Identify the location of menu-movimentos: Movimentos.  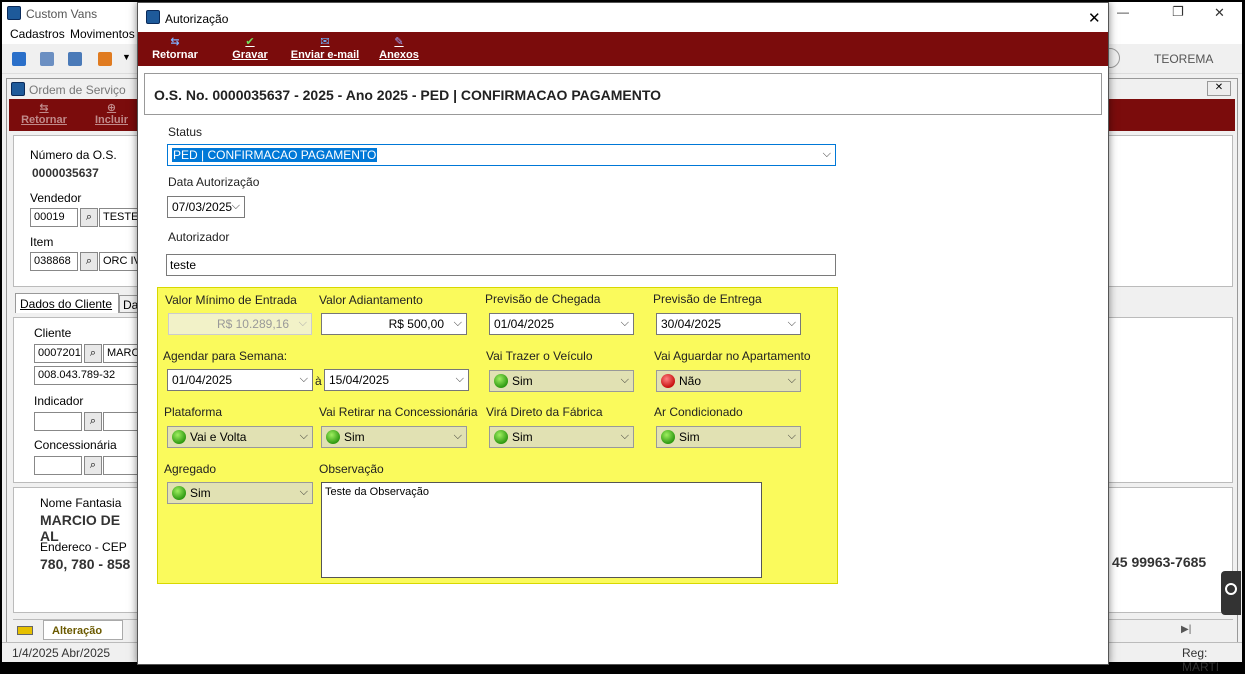
(102, 34).